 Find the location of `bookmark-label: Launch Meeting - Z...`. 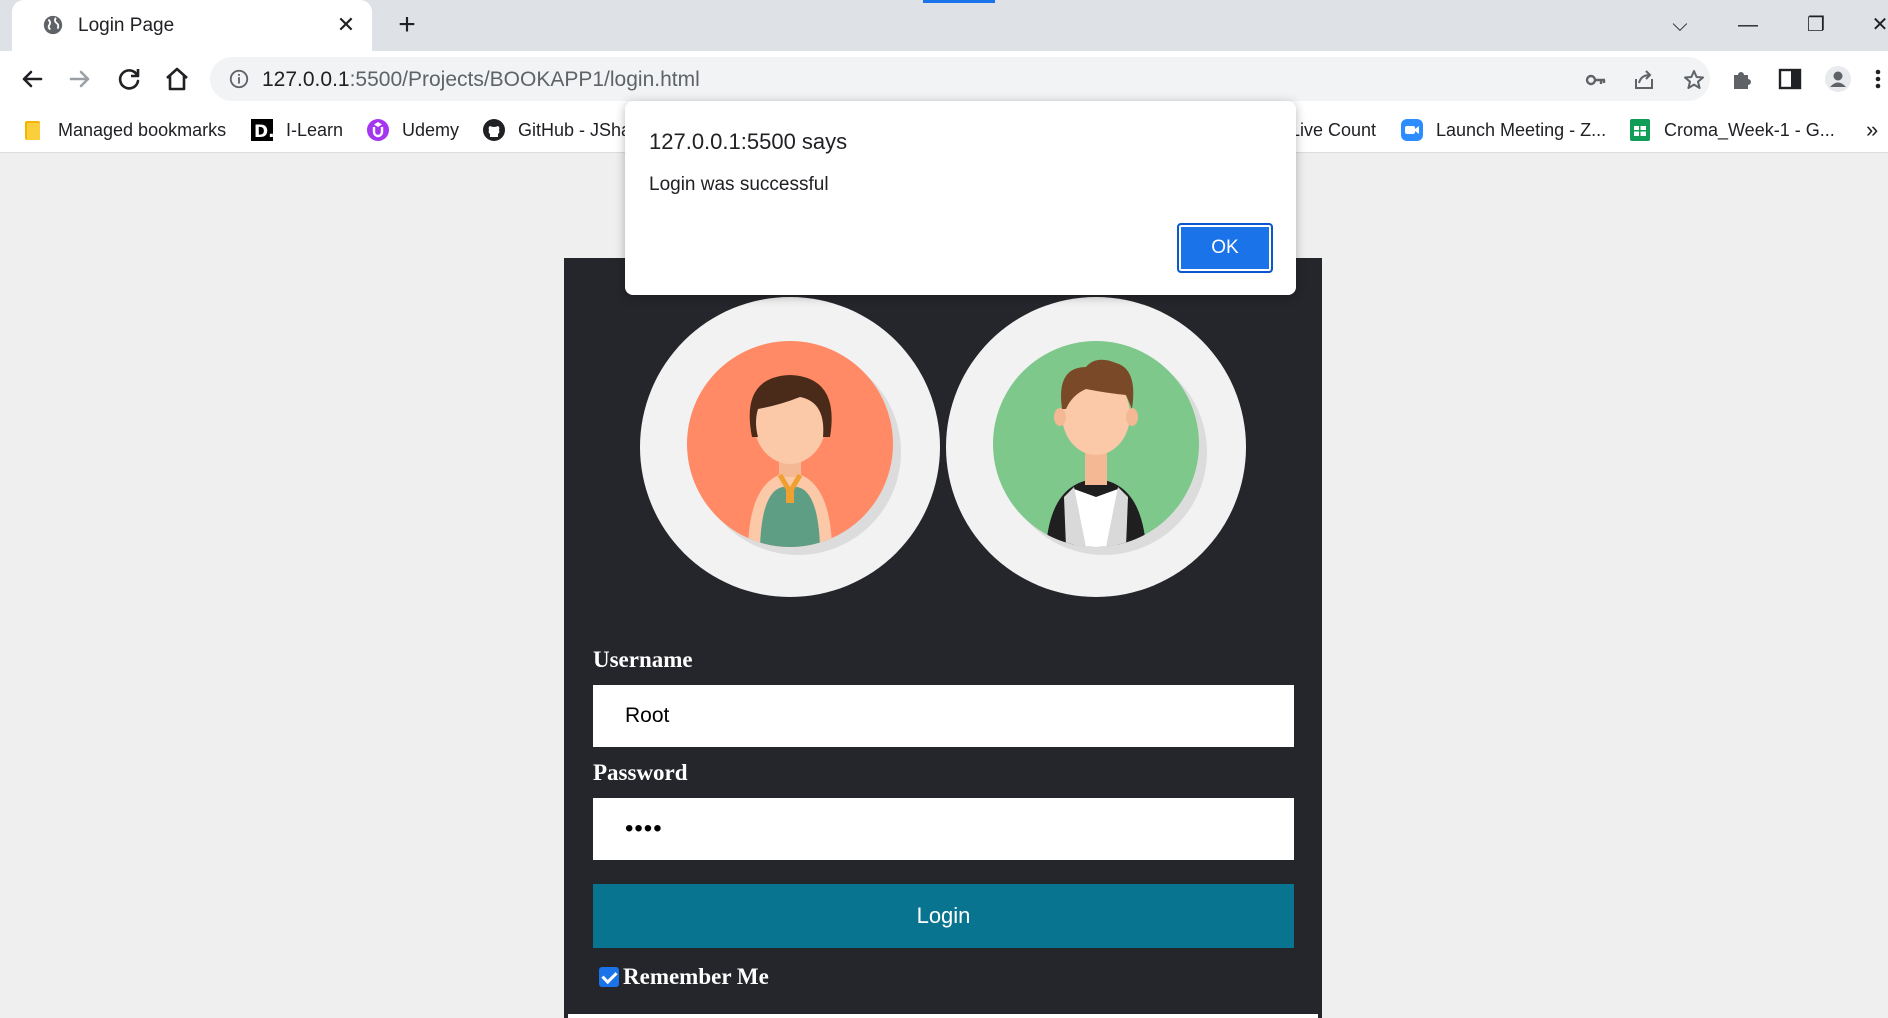

bookmark-label: Launch Meeting - Z... is located at coordinates (1521, 129).